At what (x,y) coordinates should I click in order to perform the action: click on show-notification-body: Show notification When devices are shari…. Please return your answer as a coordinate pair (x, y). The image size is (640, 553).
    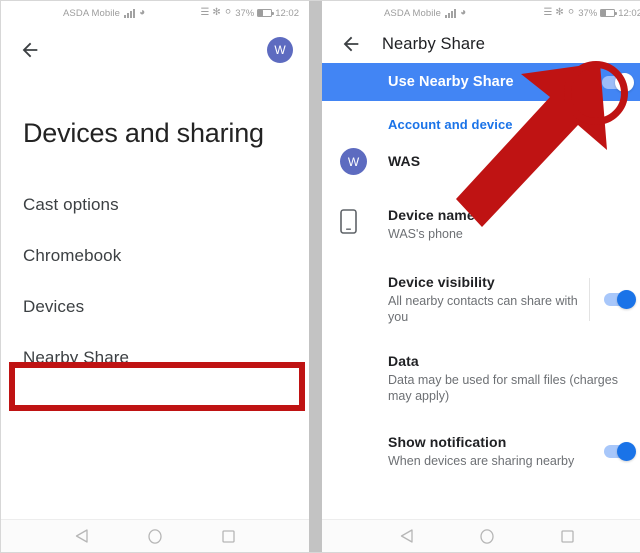
    Looking at the image, I should click on (496, 451).